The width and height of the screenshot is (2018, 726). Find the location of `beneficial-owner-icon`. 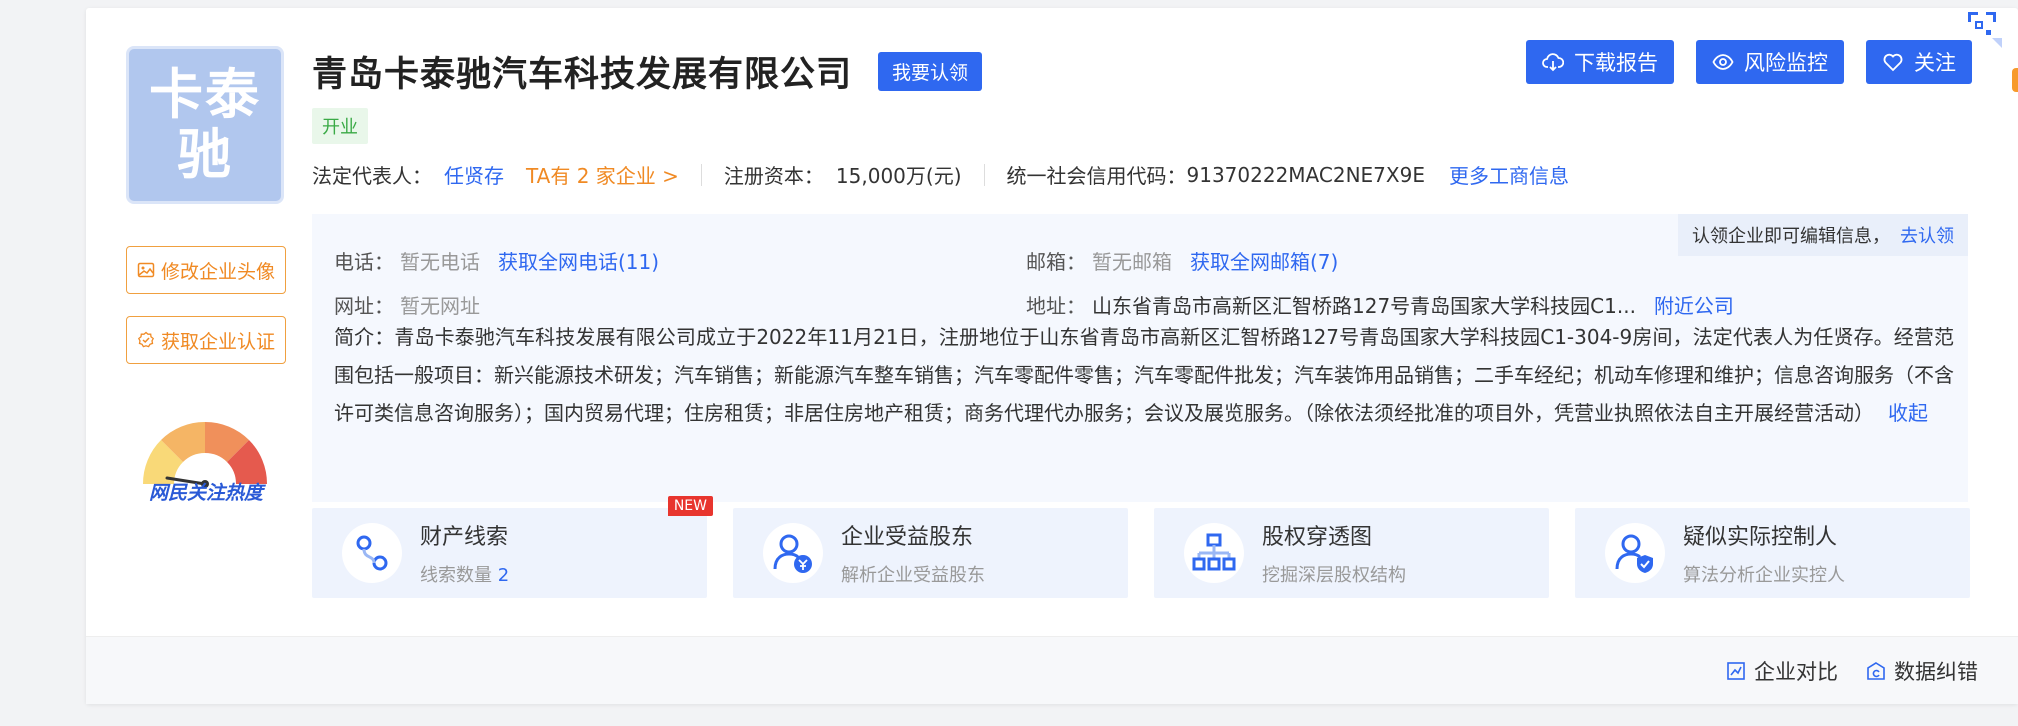

beneficial-owner-icon is located at coordinates (793, 553).